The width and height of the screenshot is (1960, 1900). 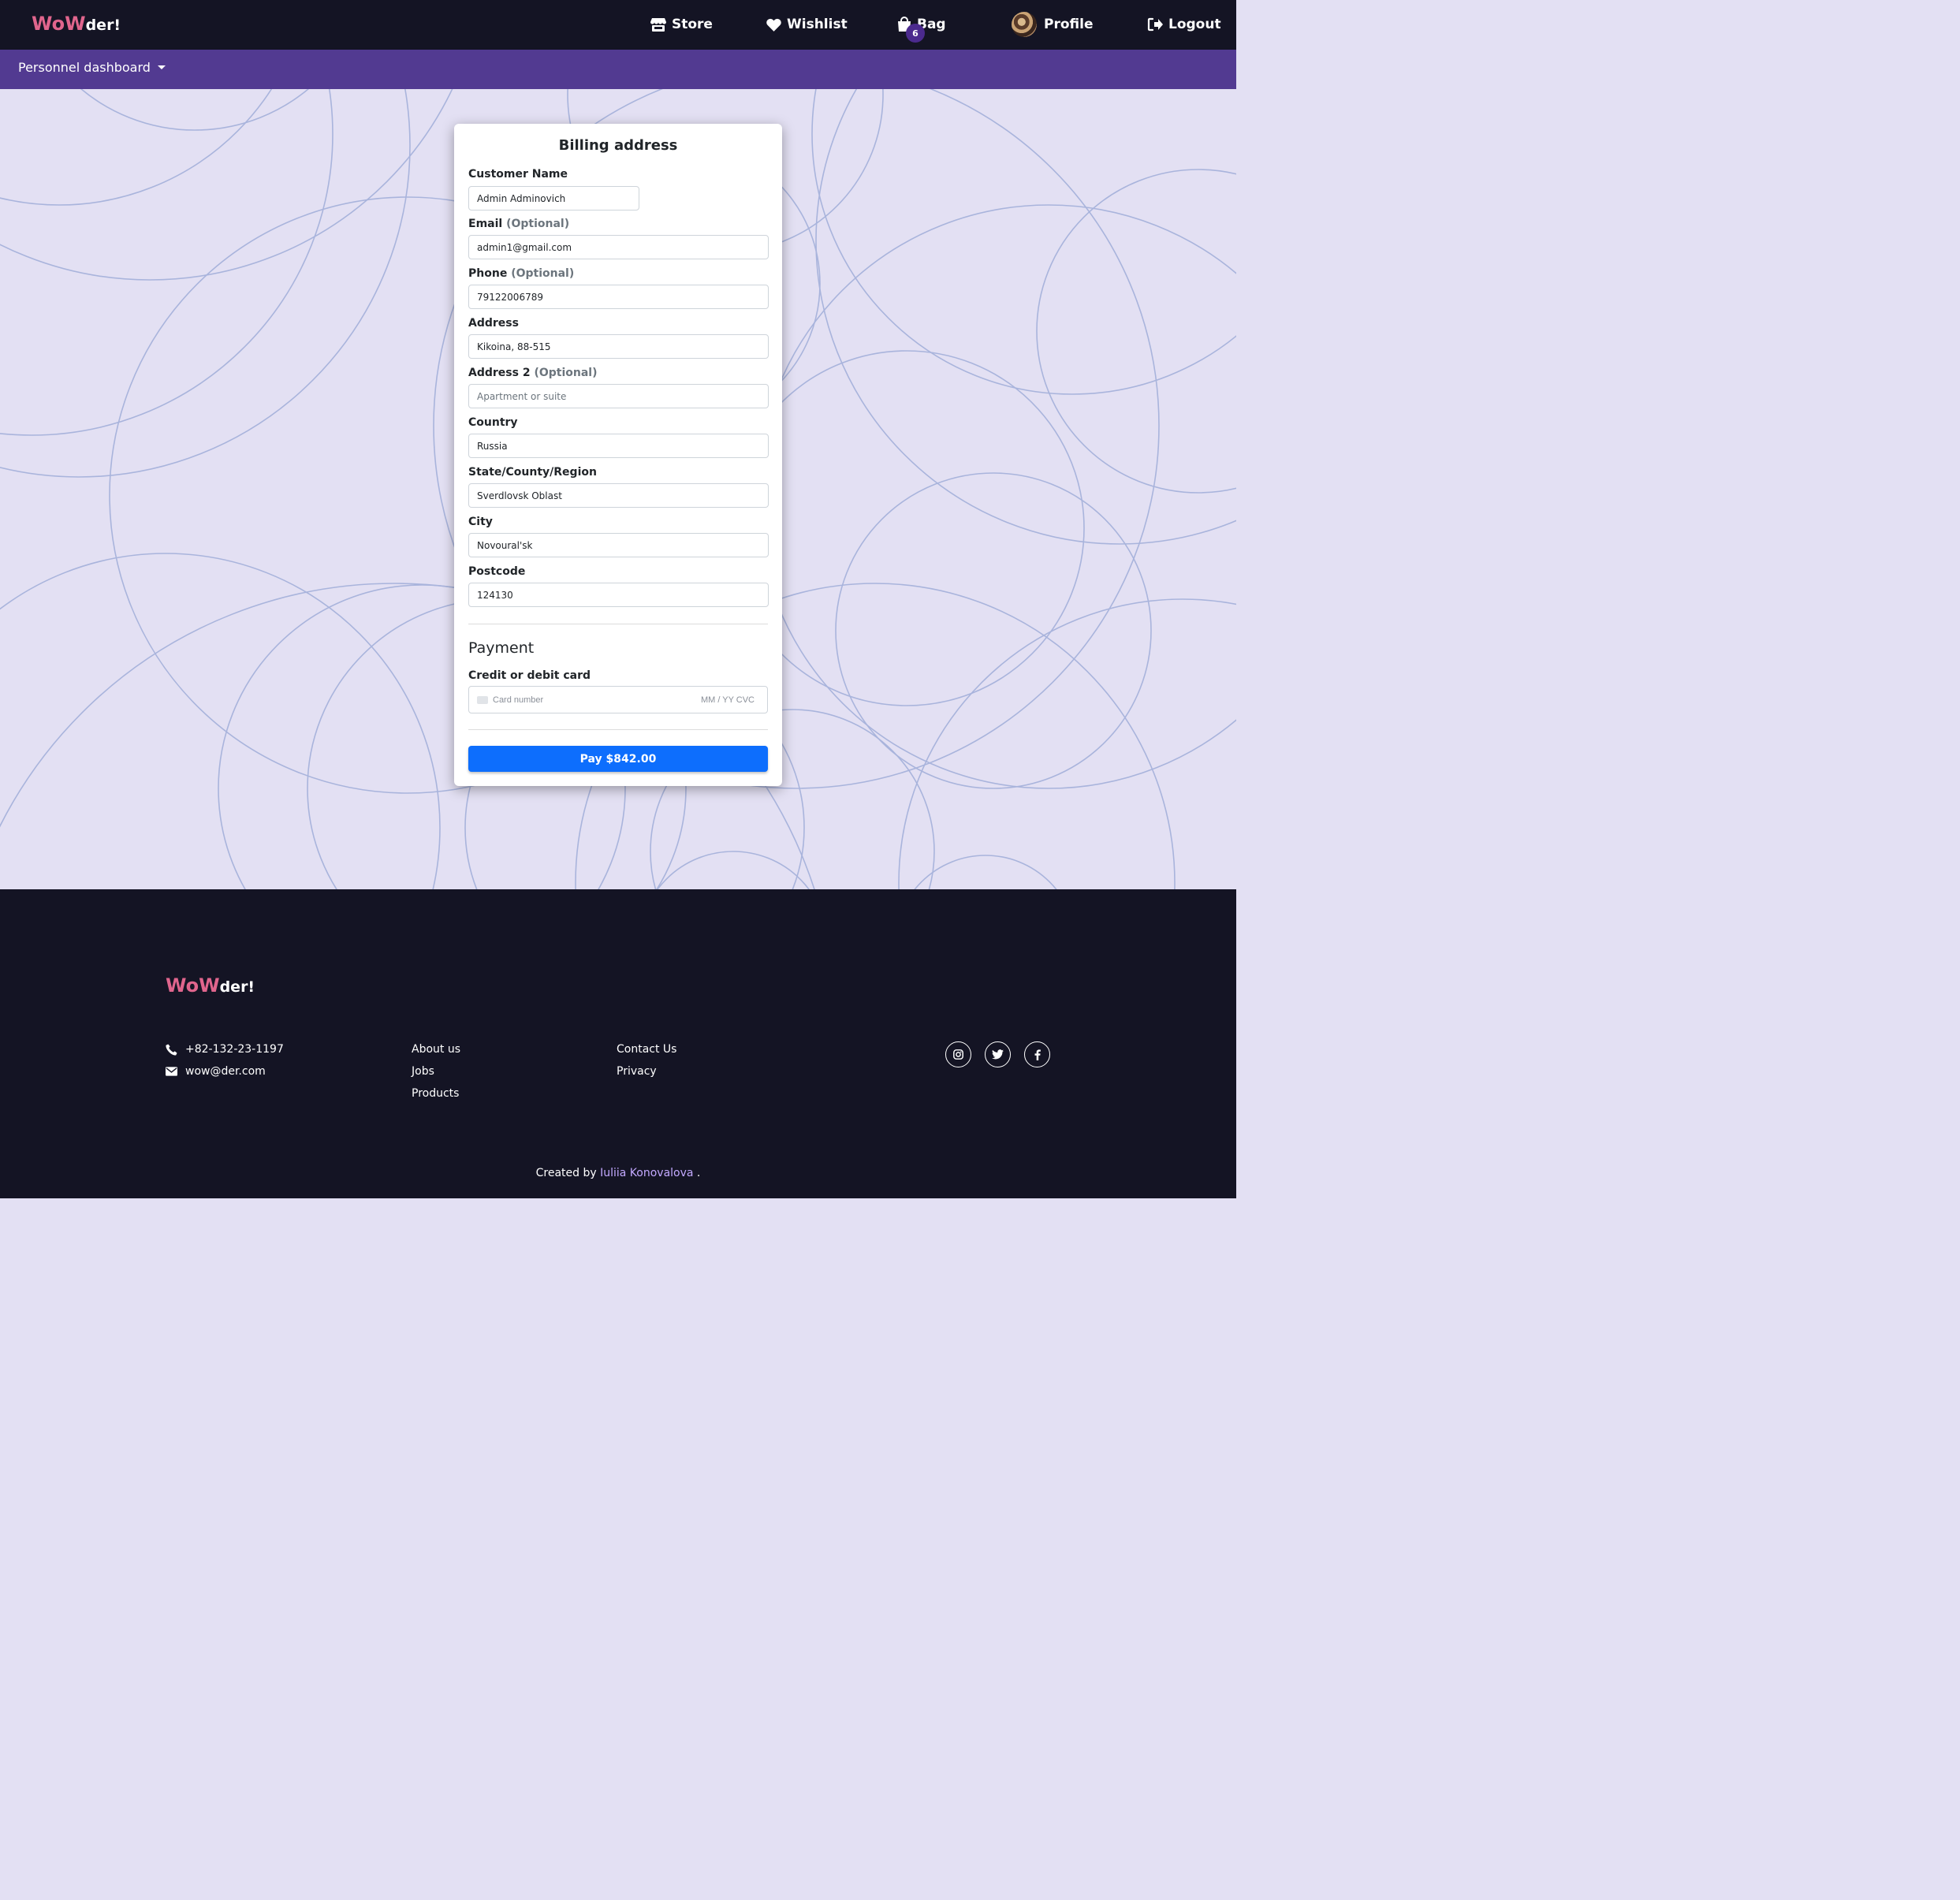 What do you see at coordinates (103, 25) in the screenshot?
I see `brand-logo-part2: der!` at bounding box center [103, 25].